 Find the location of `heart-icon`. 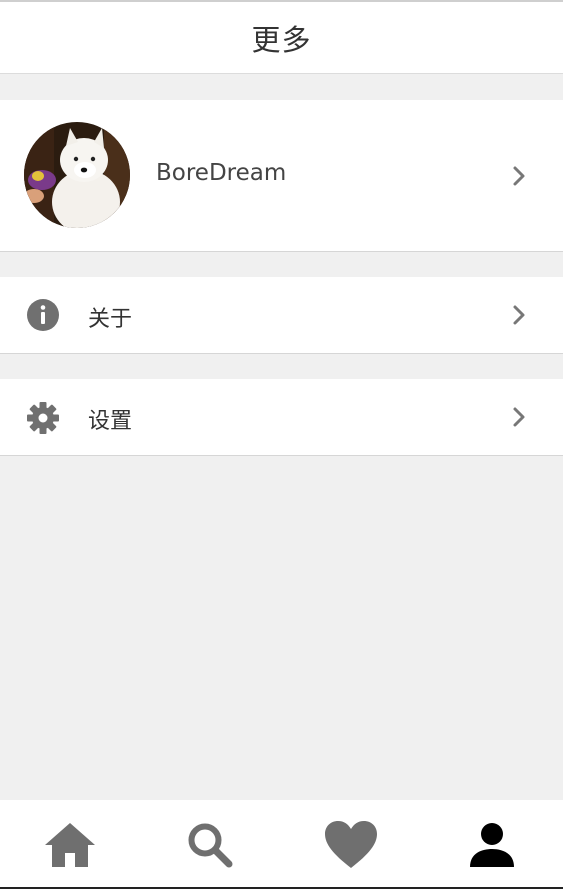

heart-icon is located at coordinates (351, 844).